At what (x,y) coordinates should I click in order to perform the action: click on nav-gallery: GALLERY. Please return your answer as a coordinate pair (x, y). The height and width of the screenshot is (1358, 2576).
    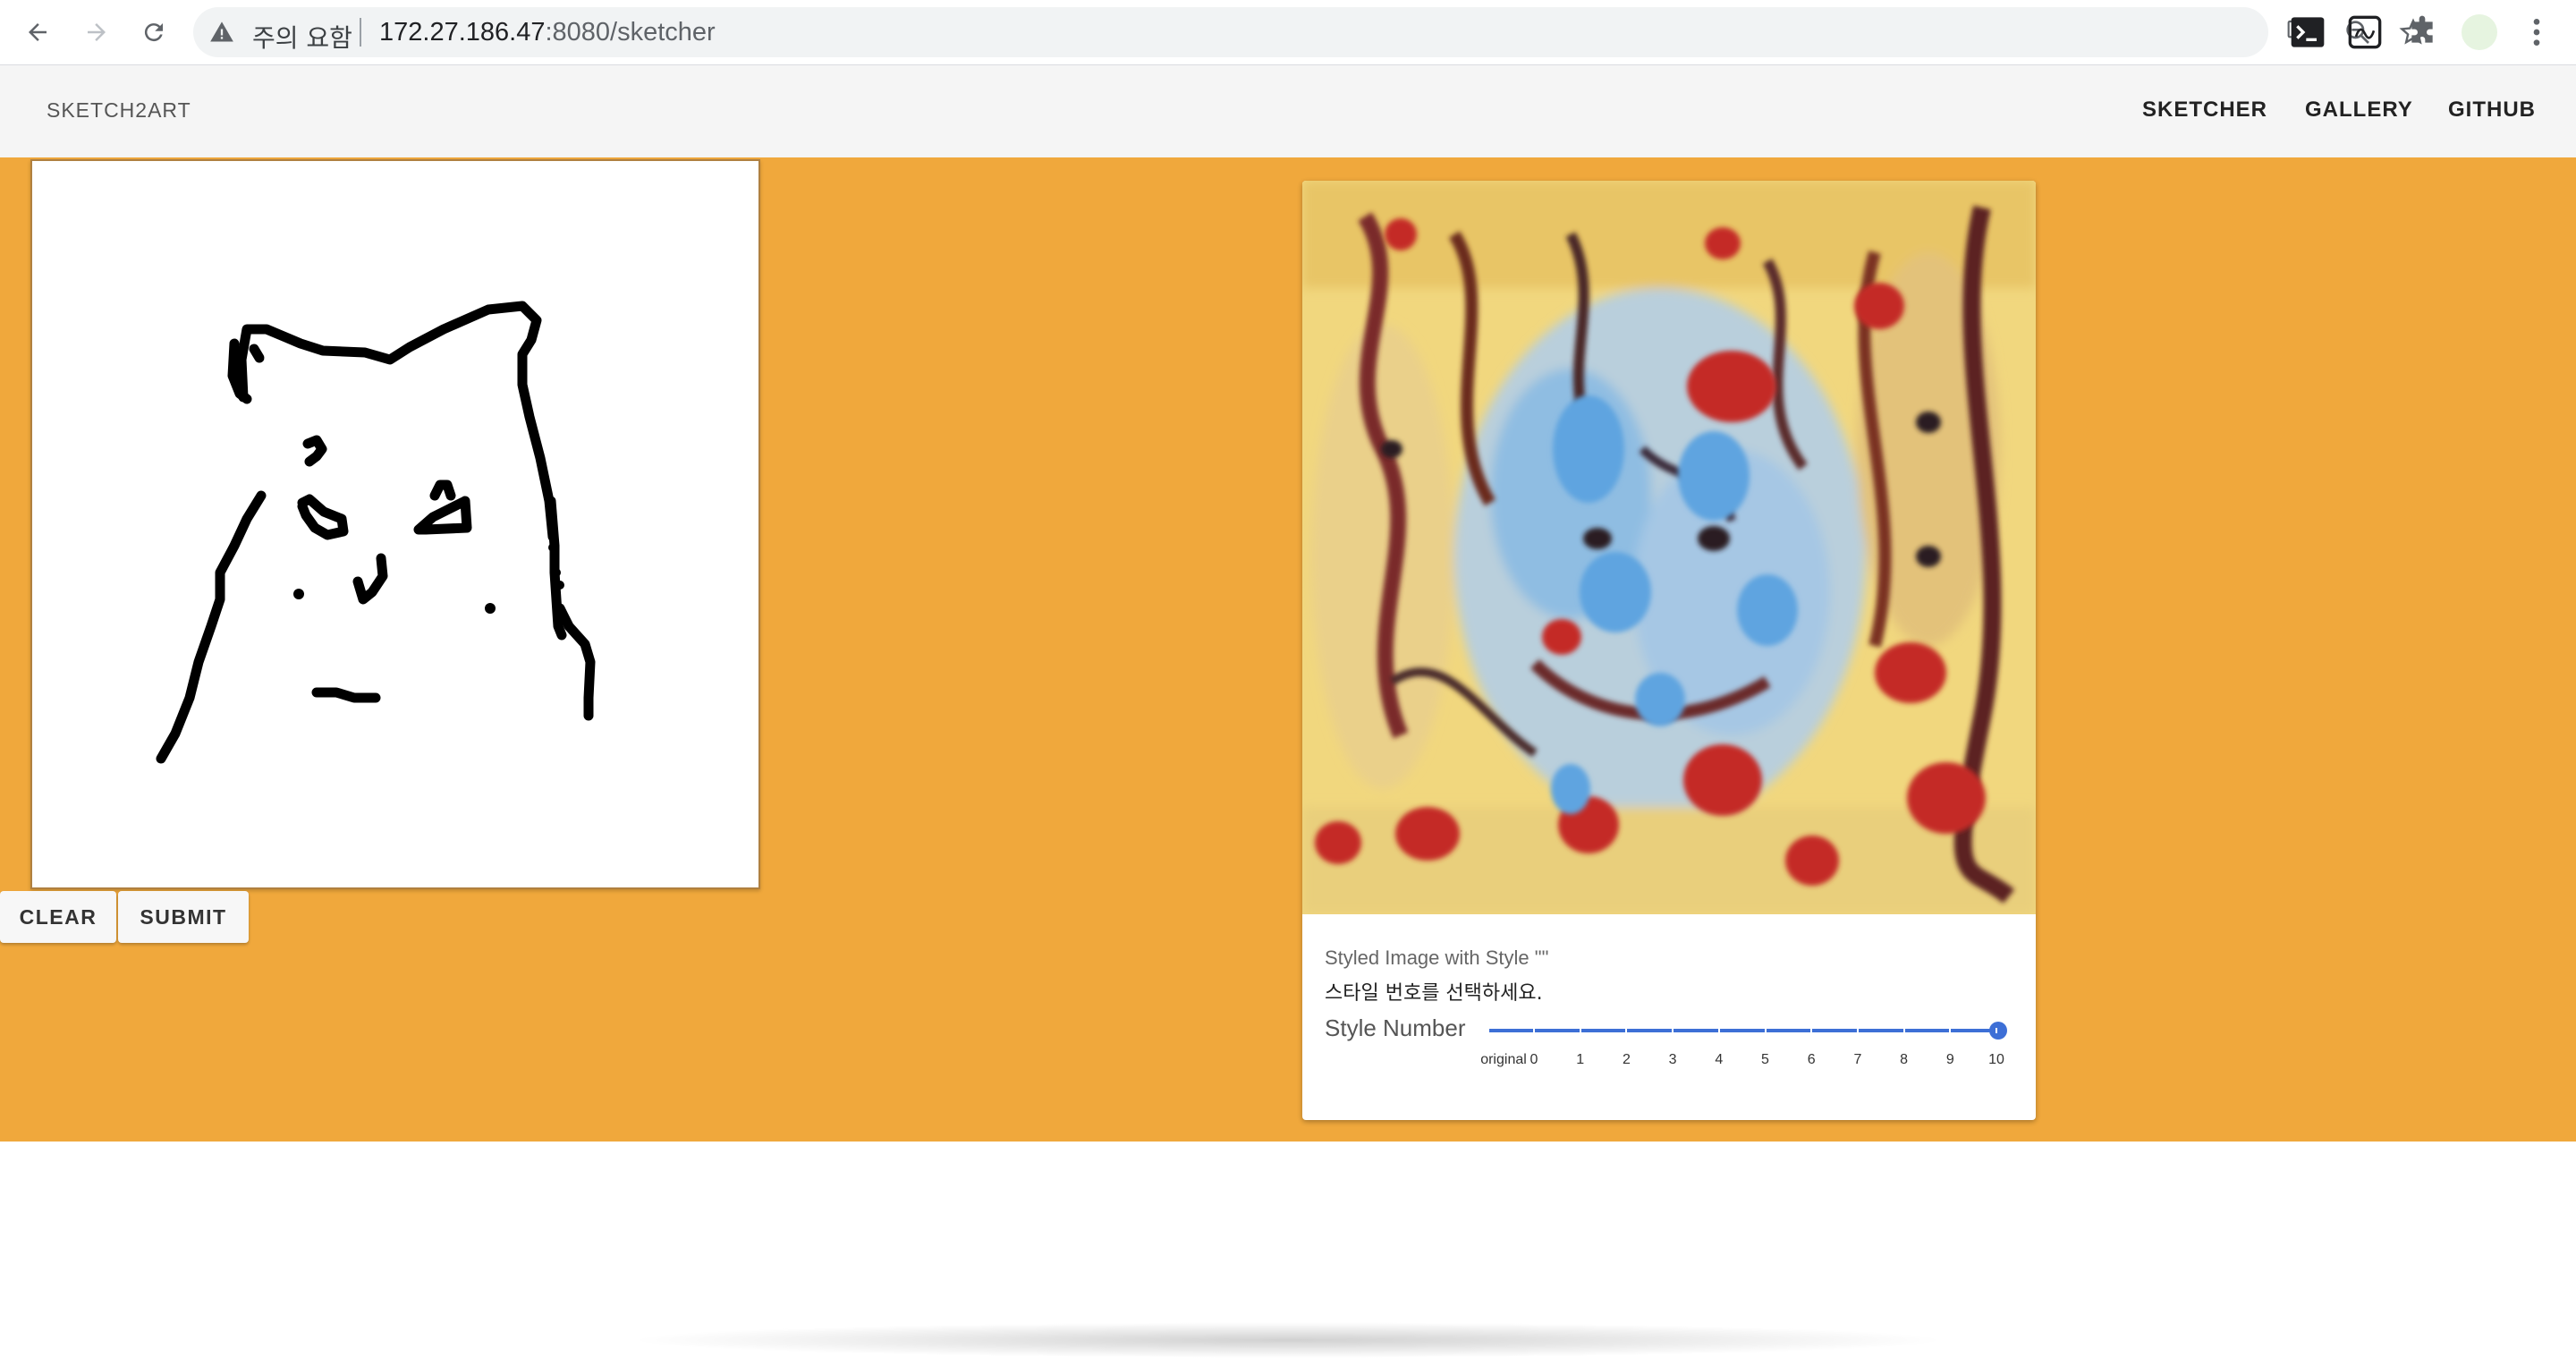
    Looking at the image, I should click on (2359, 110).